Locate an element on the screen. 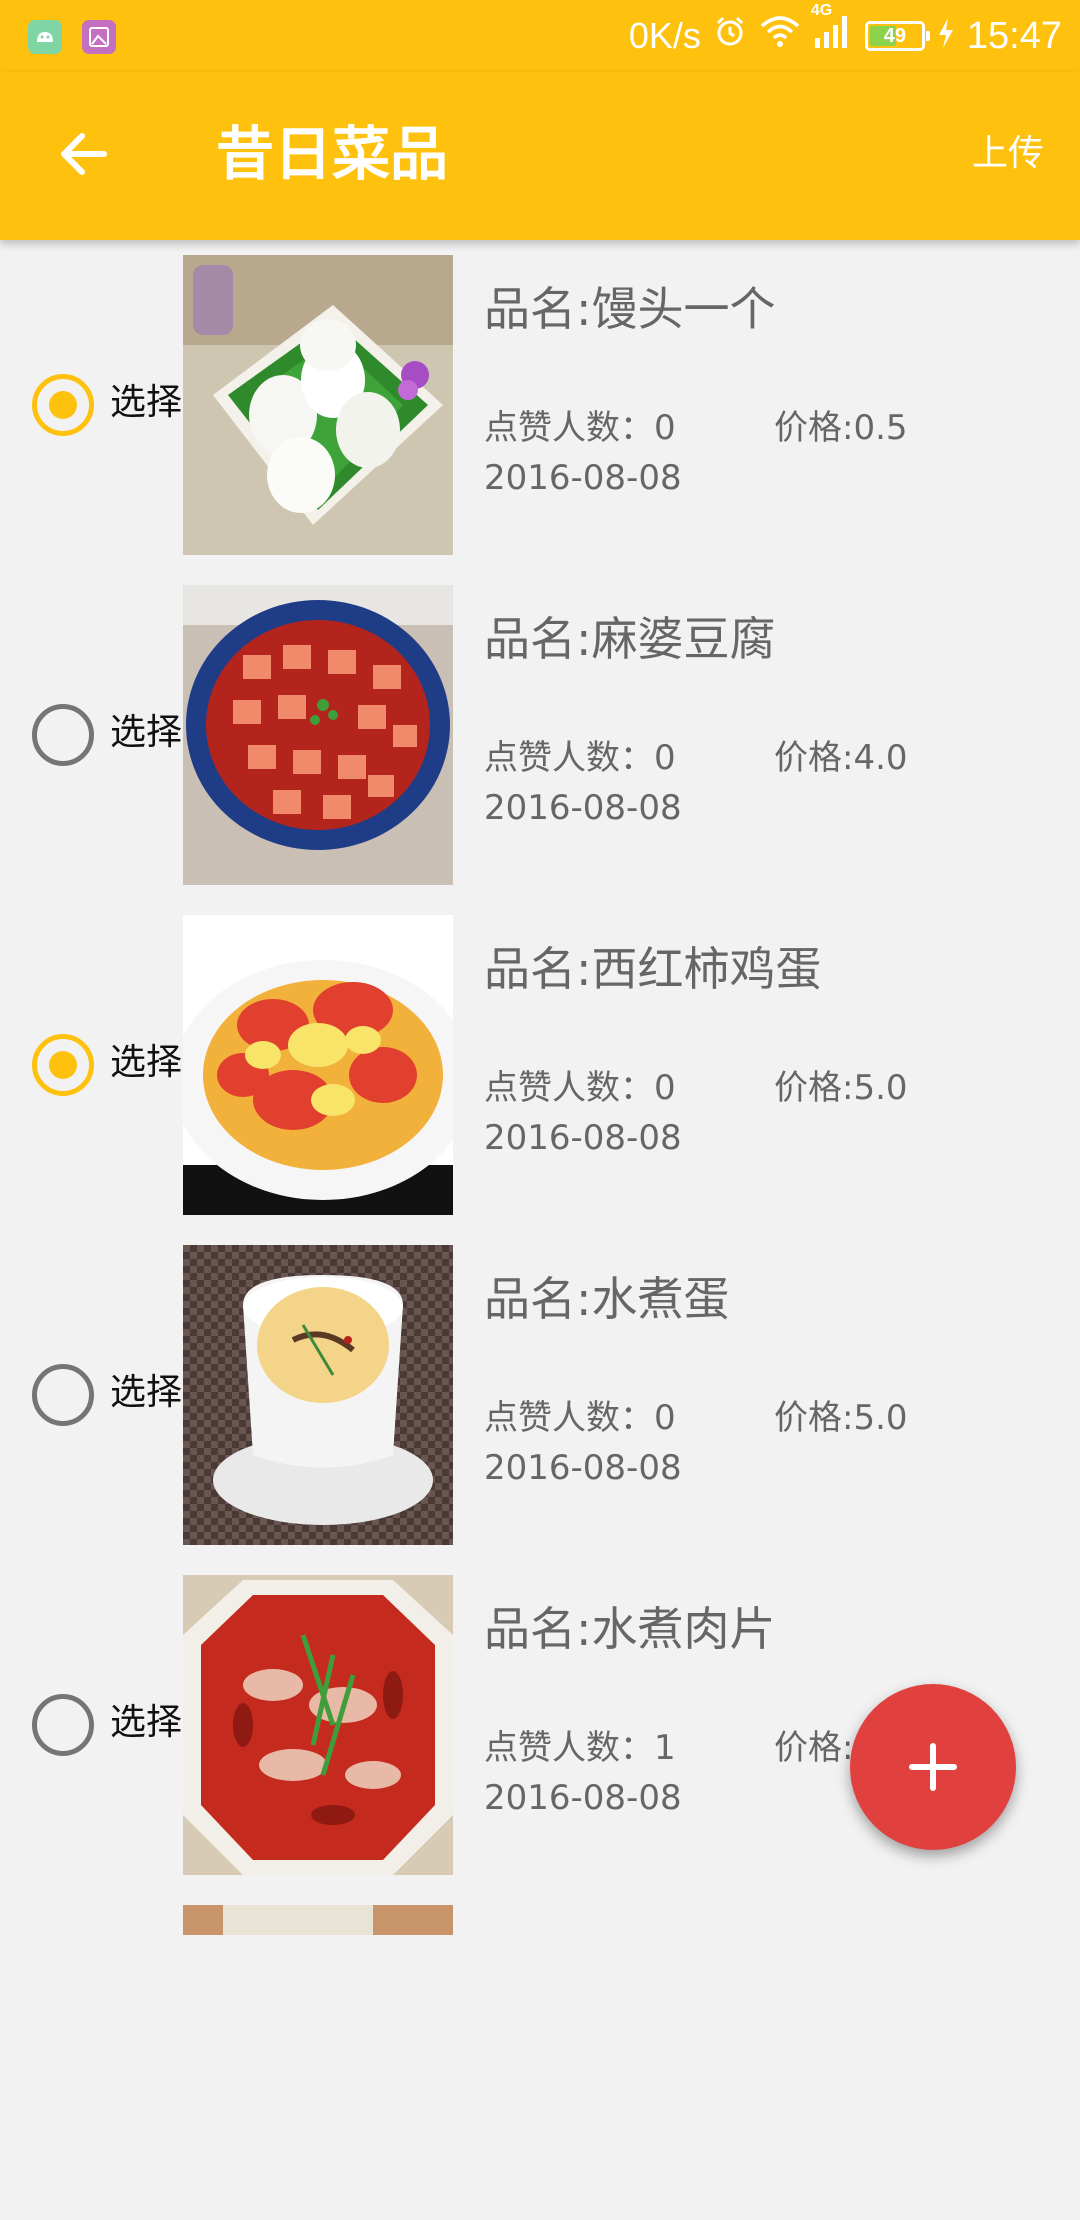 The image size is (1080, 2220). battery-icon: 49 is located at coordinates (897, 36).